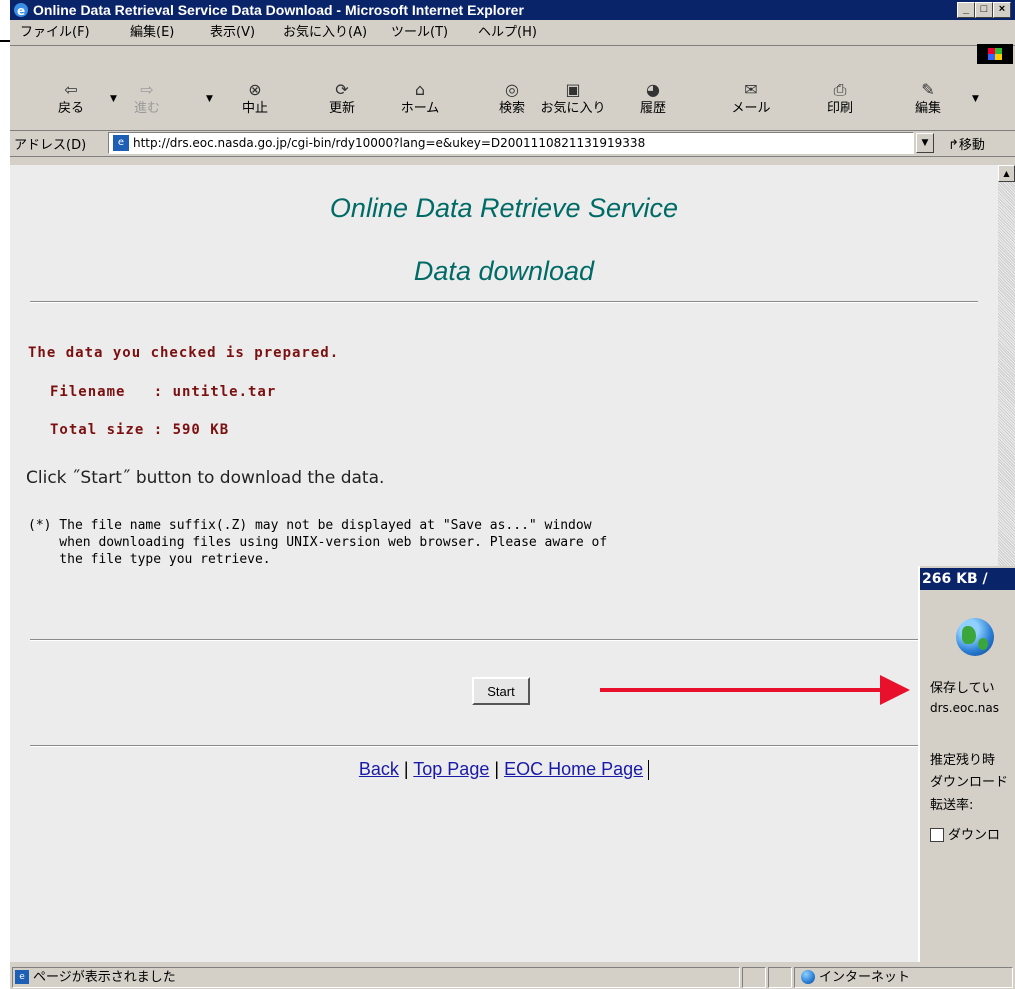  Describe the element at coordinates (5, 41) in the screenshot. I see `page-edge-mark` at that location.